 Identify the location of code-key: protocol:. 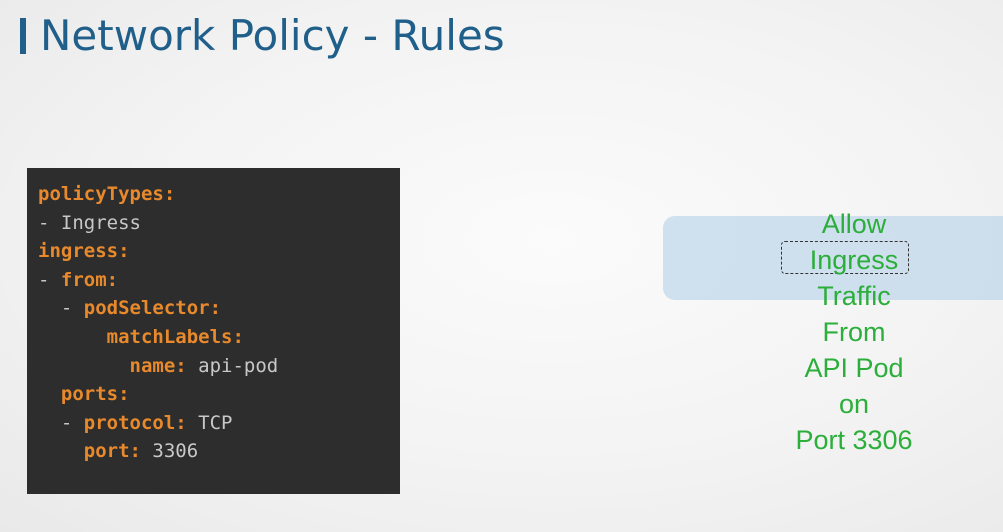
(135, 422).